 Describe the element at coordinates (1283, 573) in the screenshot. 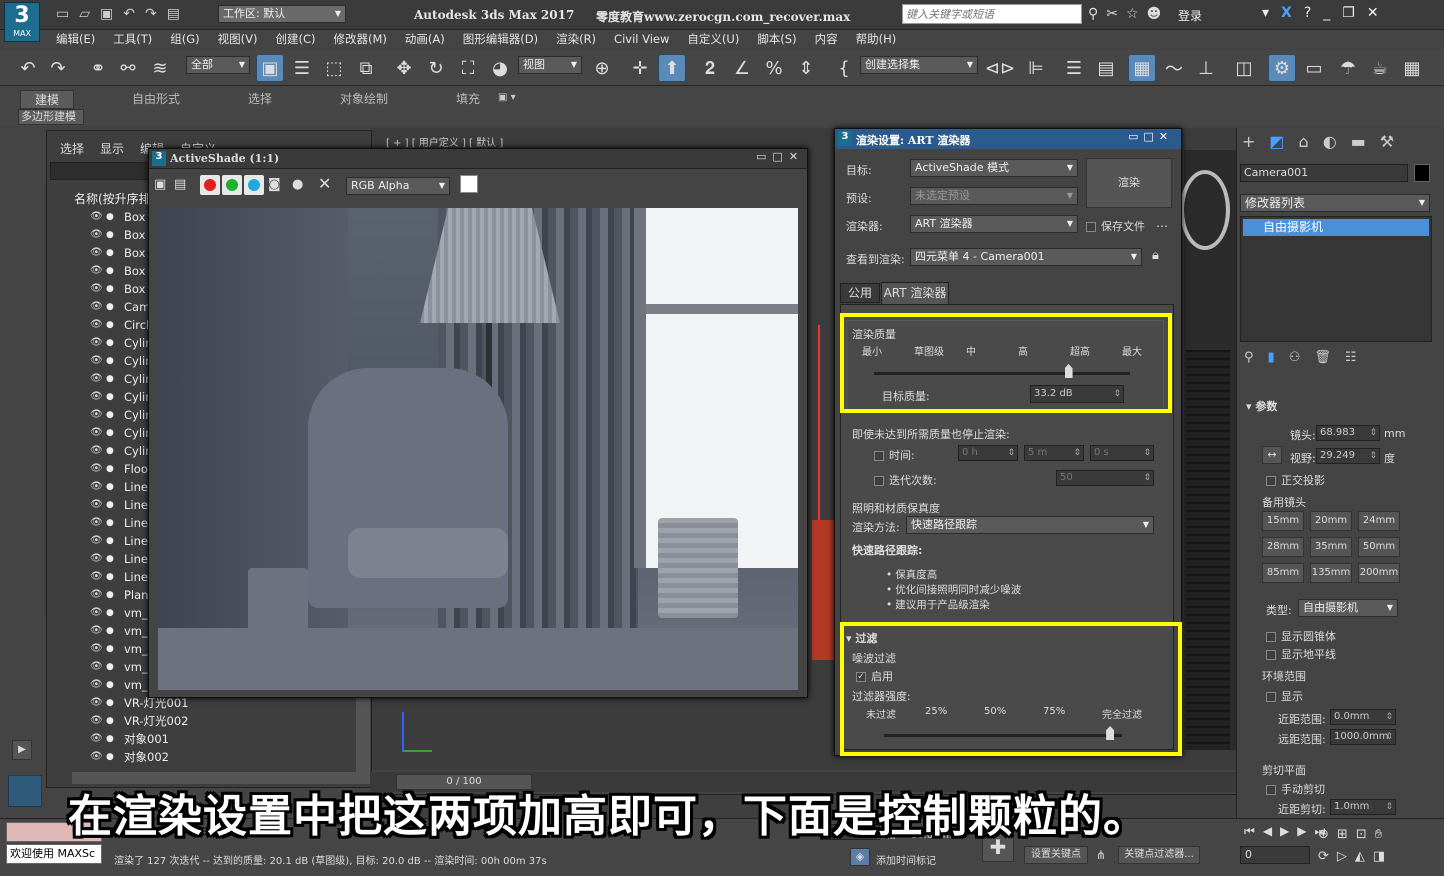

I see `stock-lens-button: 85mm` at that location.